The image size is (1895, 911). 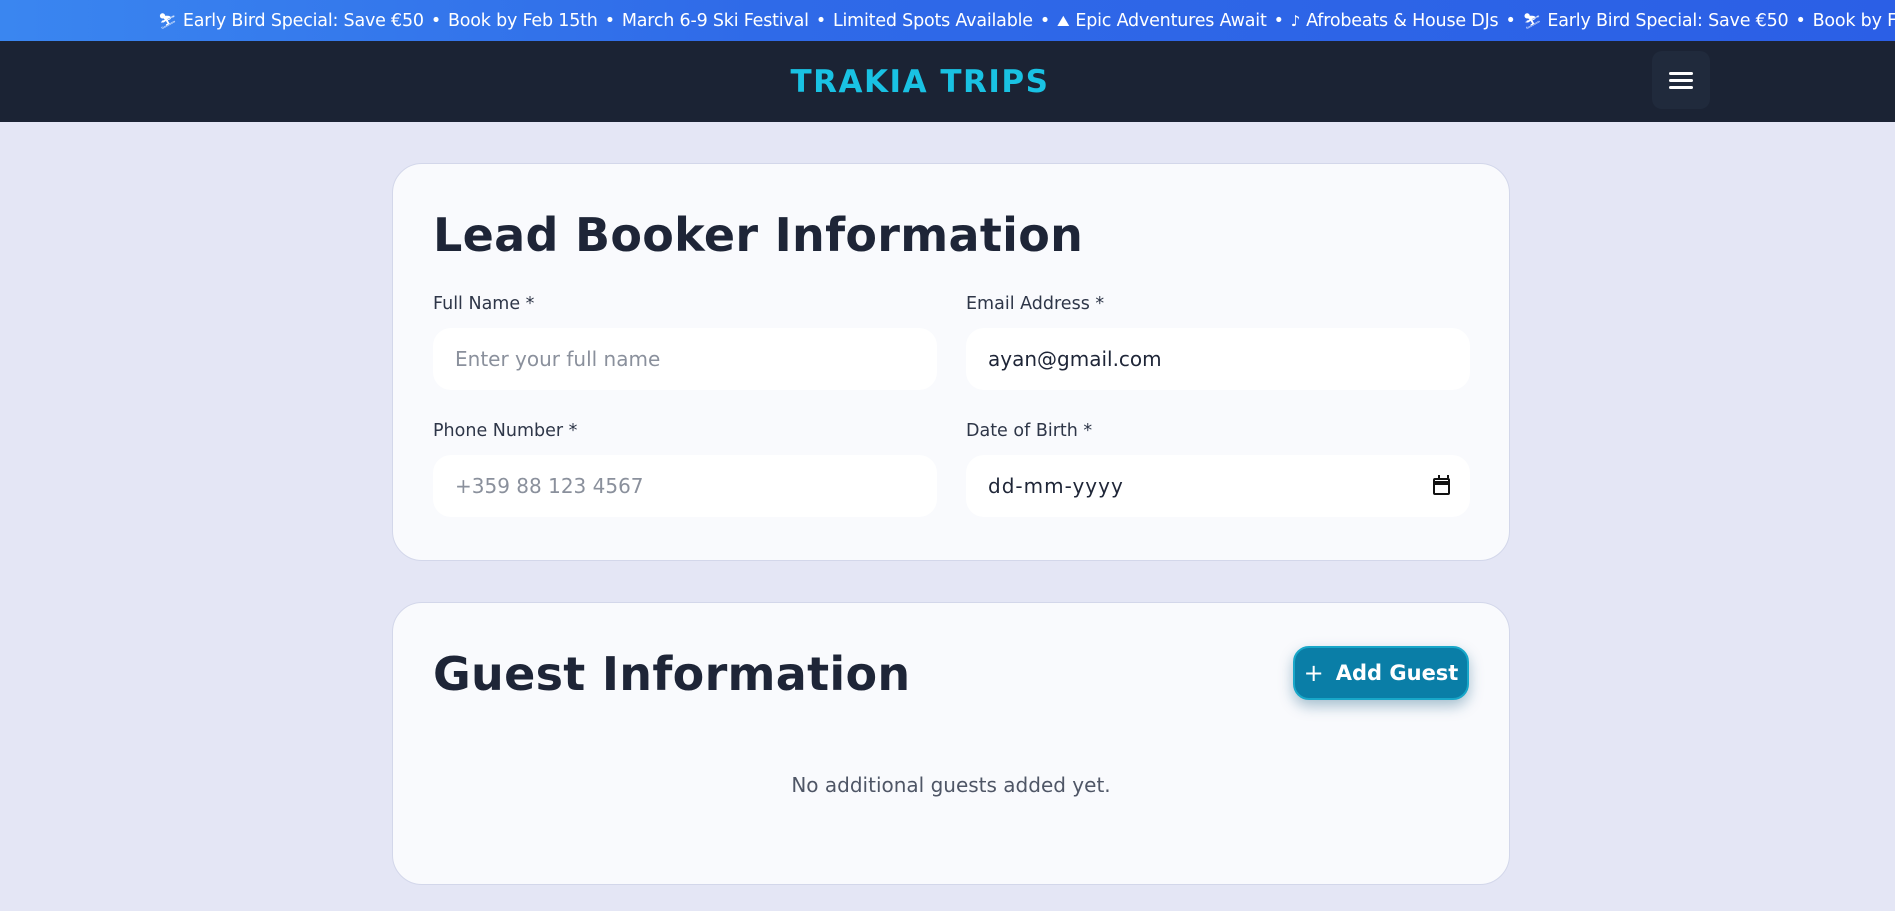 I want to click on music-note-icon: ♪, so click(x=1295, y=20).